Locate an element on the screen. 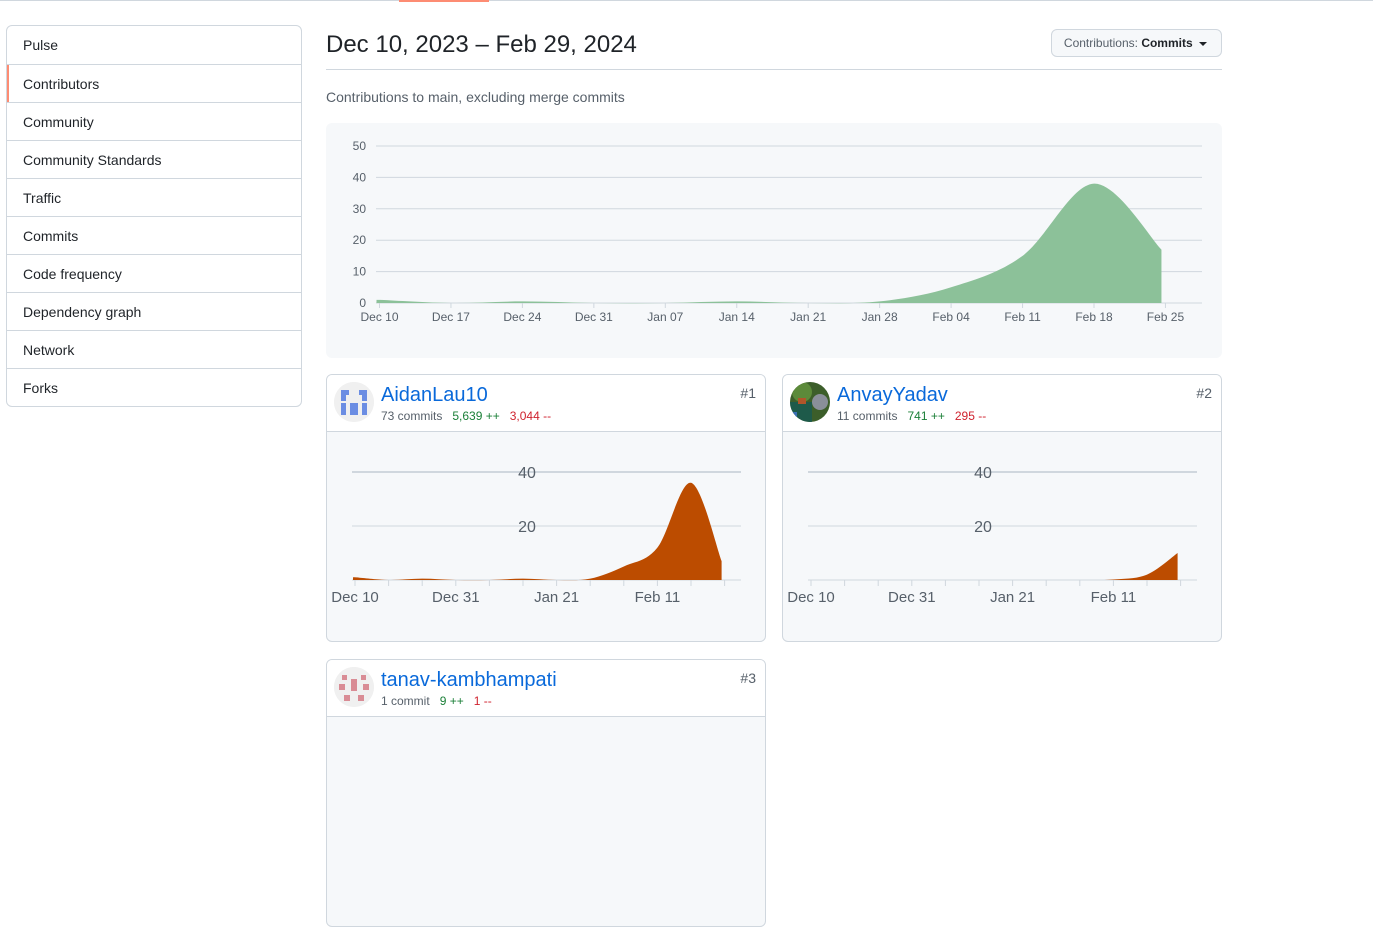 This screenshot has width=1373, height=927. contributor-rank: #1 is located at coordinates (748, 393).